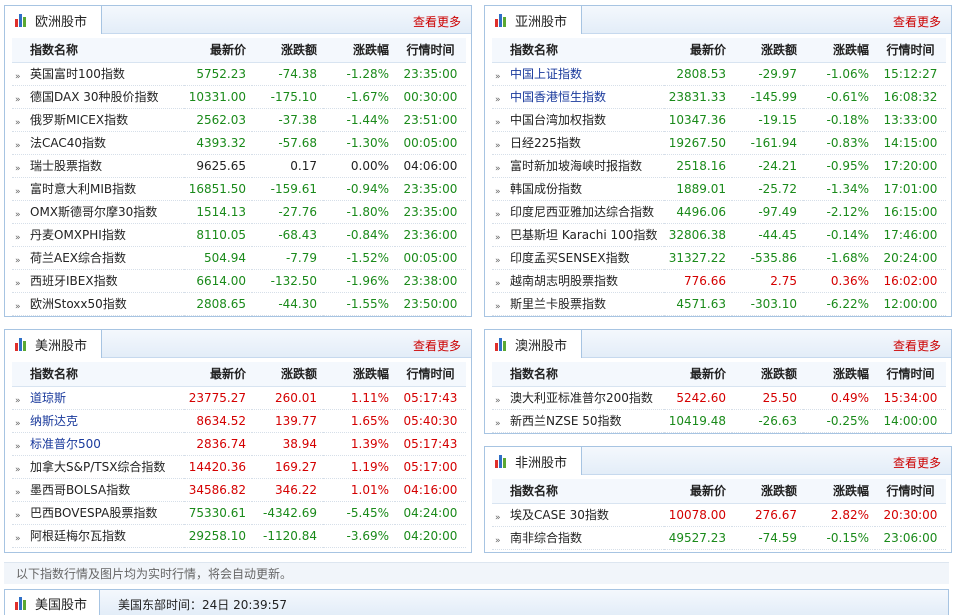 This screenshot has height=615, width=953. Describe the element at coordinates (359, 444) in the screenshot. I see `pct-cell: 1.39%` at that location.